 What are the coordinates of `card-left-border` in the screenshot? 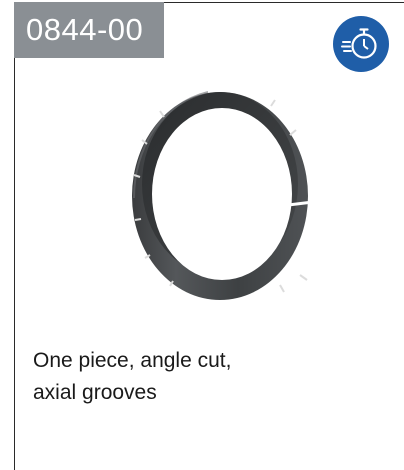 It's located at (14, 236).